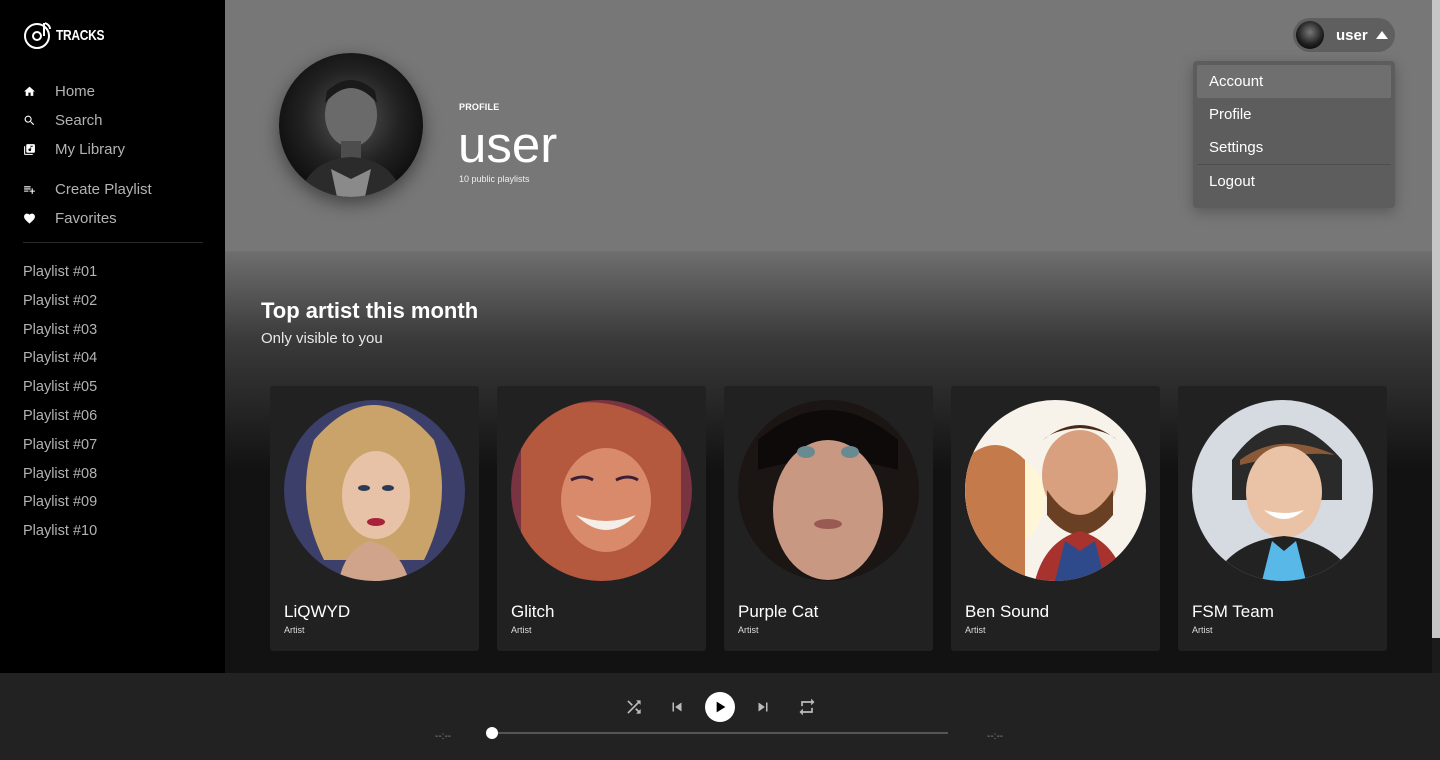 This screenshot has width=1440, height=760. Describe the element at coordinates (60, 330) in the screenshot. I see `sidebar-playlist-item: Playlist #03` at that location.